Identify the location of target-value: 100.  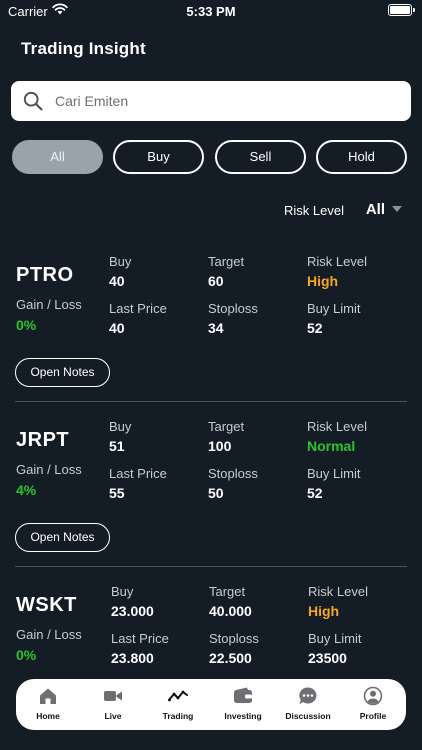
(220, 446).